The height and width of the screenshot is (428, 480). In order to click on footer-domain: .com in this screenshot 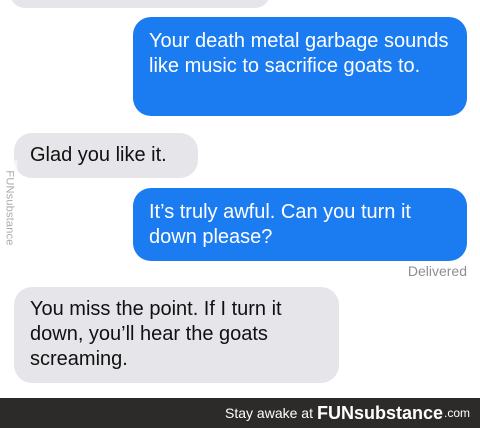, I will do `click(456, 413)`.